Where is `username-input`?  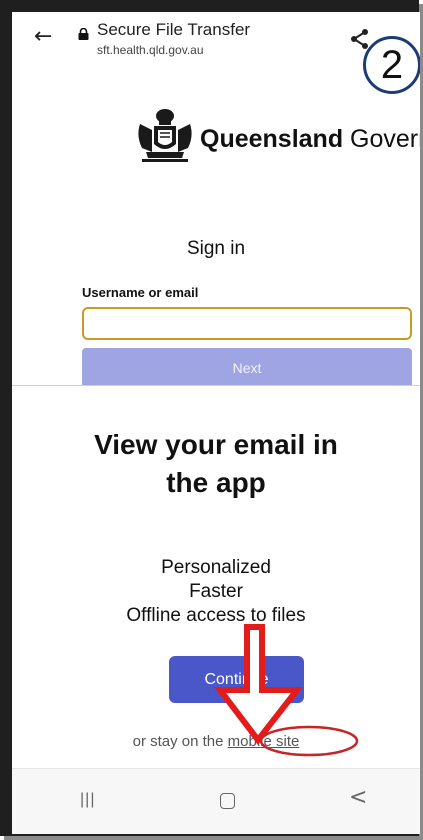
username-input is located at coordinates (247, 323).